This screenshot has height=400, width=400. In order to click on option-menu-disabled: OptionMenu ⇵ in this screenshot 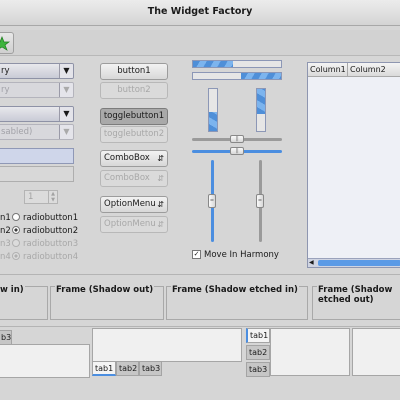, I will do `click(134, 224)`.